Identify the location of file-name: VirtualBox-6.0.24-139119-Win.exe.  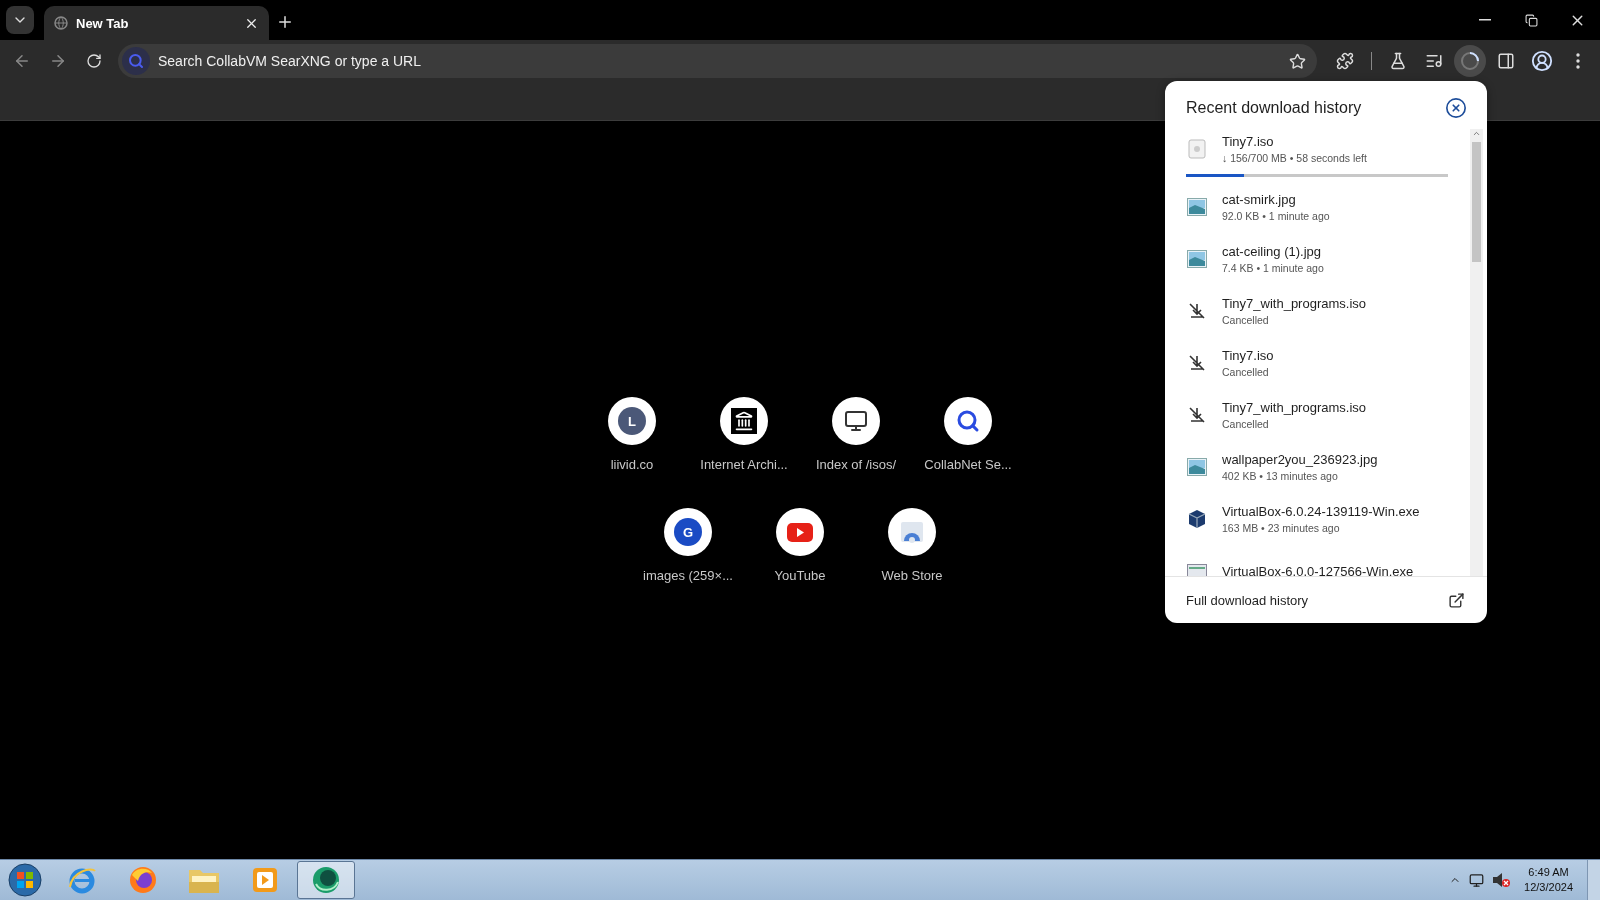
(1321, 511).